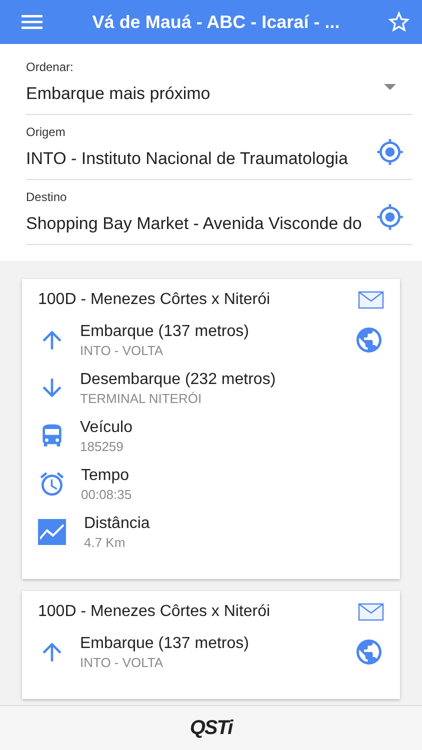 This screenshot has height=750, width=422. What do you see at coordinates (187, 159) in the screenshot?
I see `field-value: INTO - Instituto Nacional de Traumatologia` at bounding box center [187, 159].